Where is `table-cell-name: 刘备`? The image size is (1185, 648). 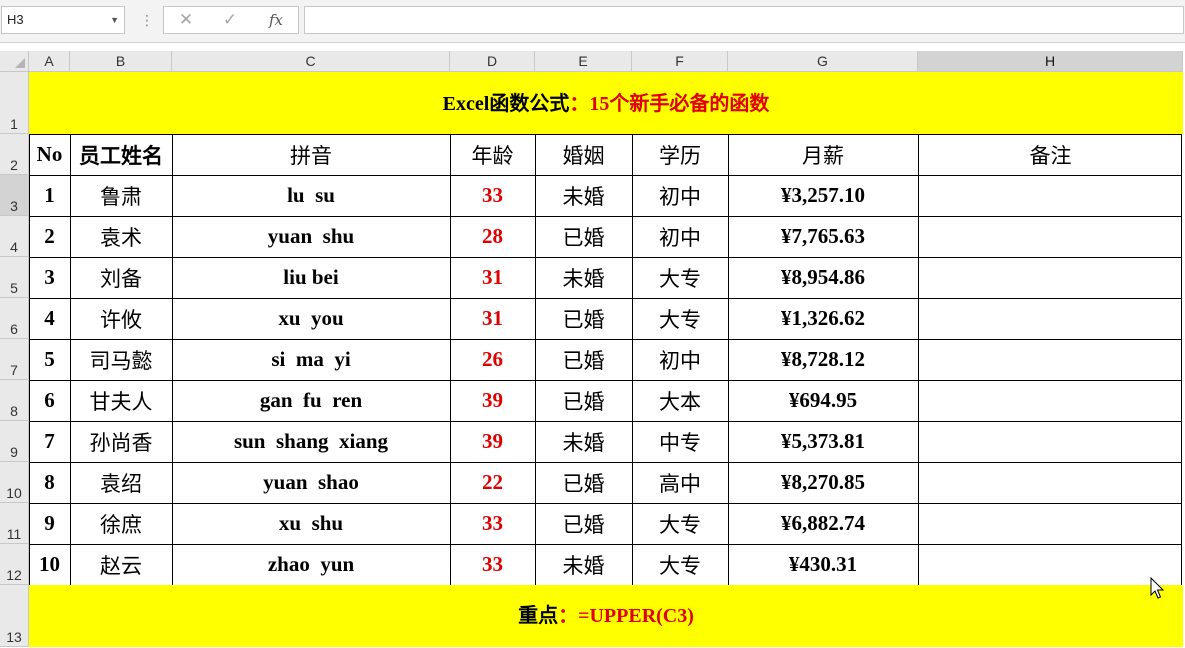
table-cell-name: 刘备 is located at coordinates (121, 277).